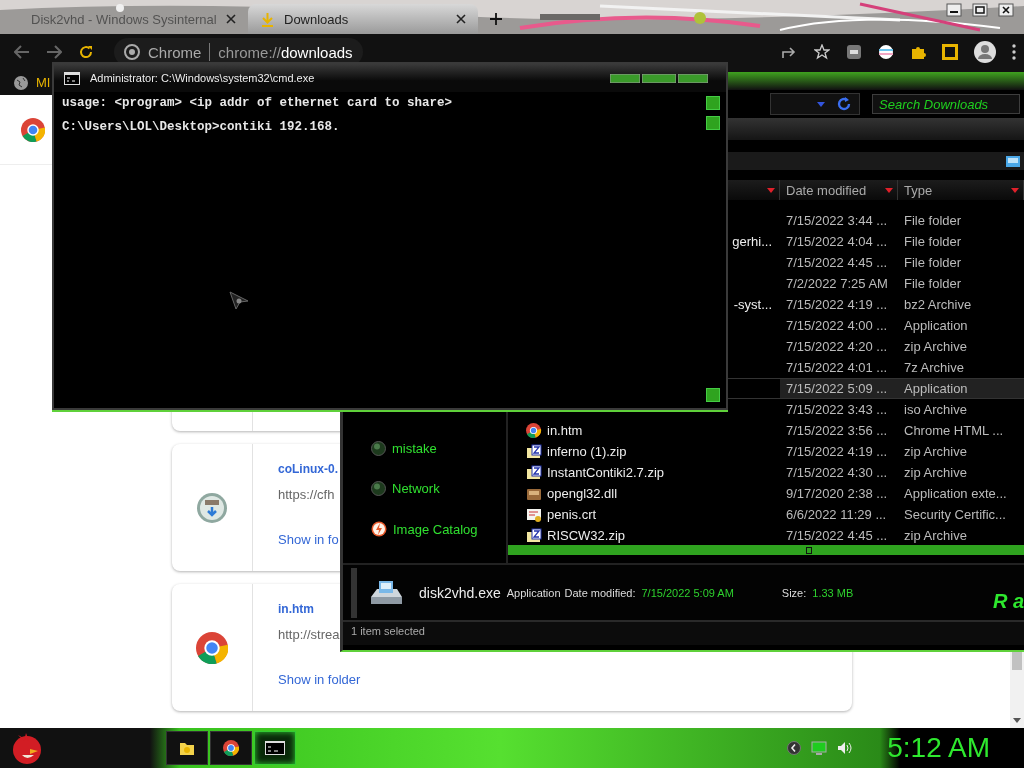  I want to click on scrollbar-thumb, so click(1017, 661).